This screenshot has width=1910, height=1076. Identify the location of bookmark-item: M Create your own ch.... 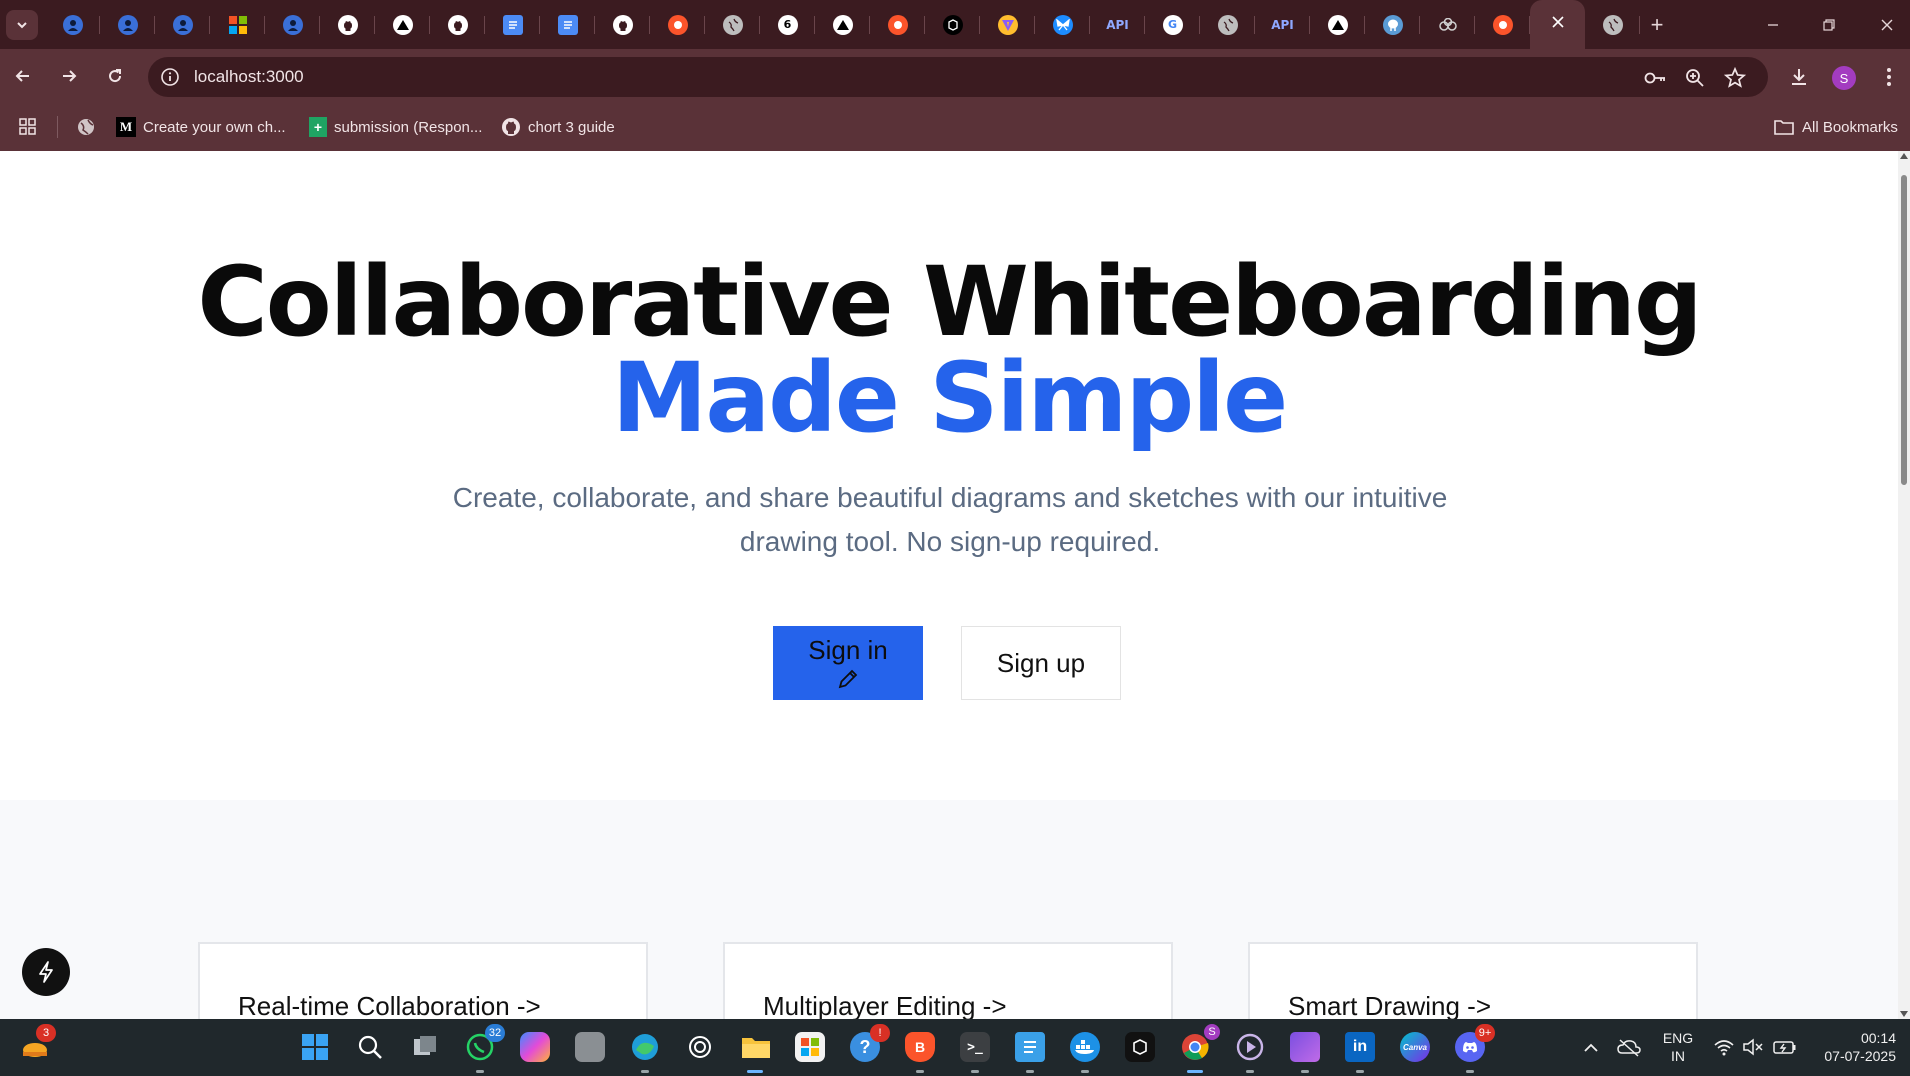
(201, 127).